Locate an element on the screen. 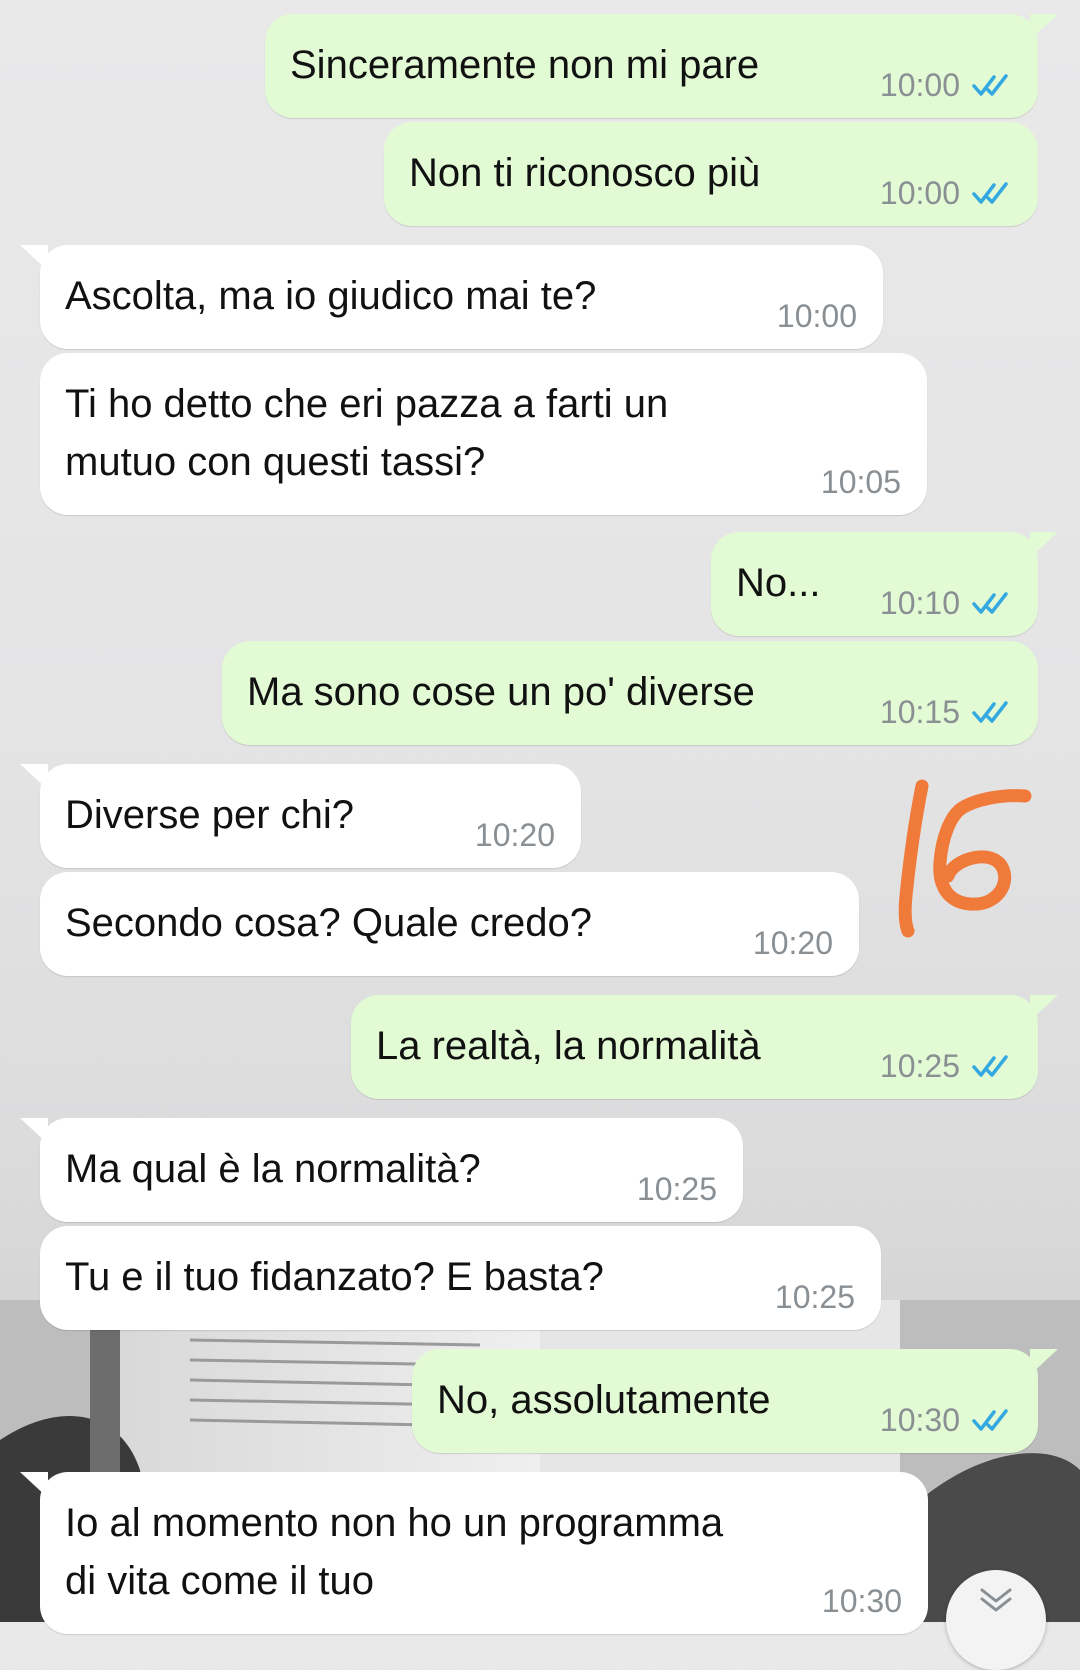 The height and width of the screenshot is (1670, 1080). message-text: Sinceramente non mi pare is located at coordinates (525, 65).